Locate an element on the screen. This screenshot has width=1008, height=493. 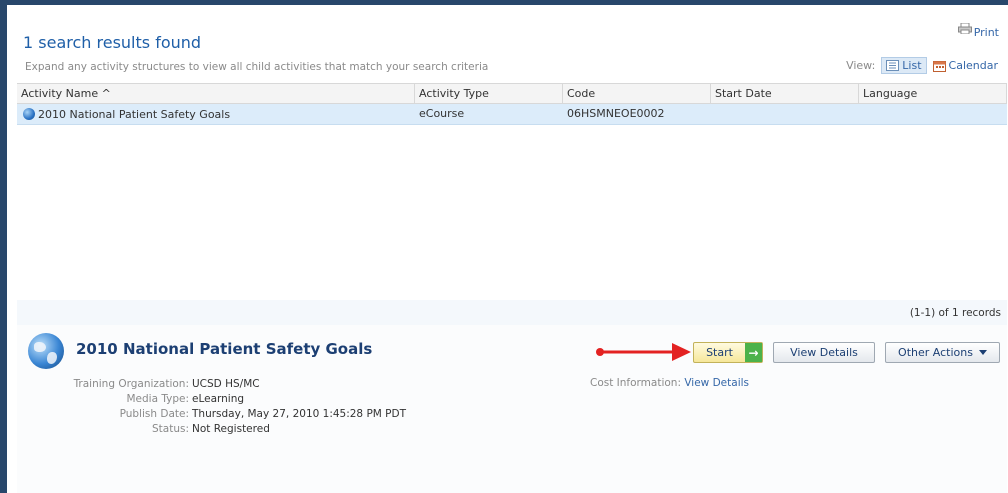
info-label: Publish Date: is located at coordinates (154, 414).